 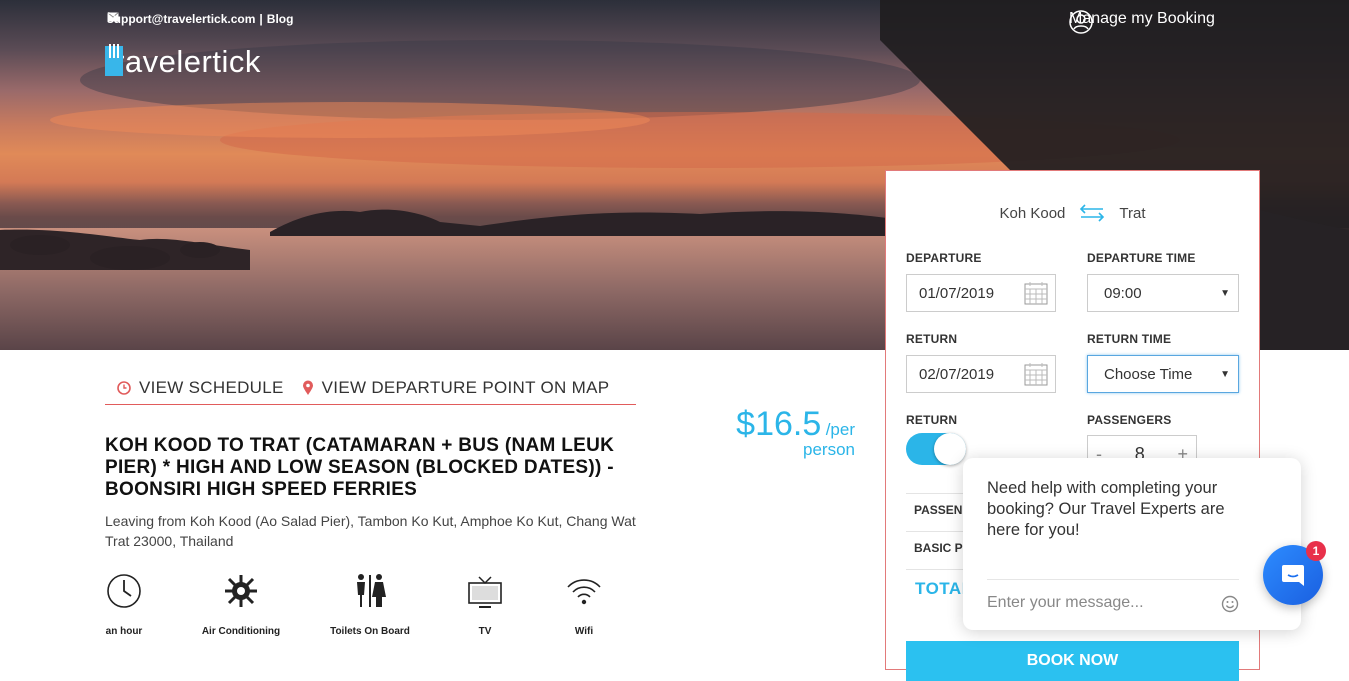 What do you see at coordinates (957, 293) in the screenshot?
I see `departure-date-value: 01/07/2019` at bounding box center [957, 293].